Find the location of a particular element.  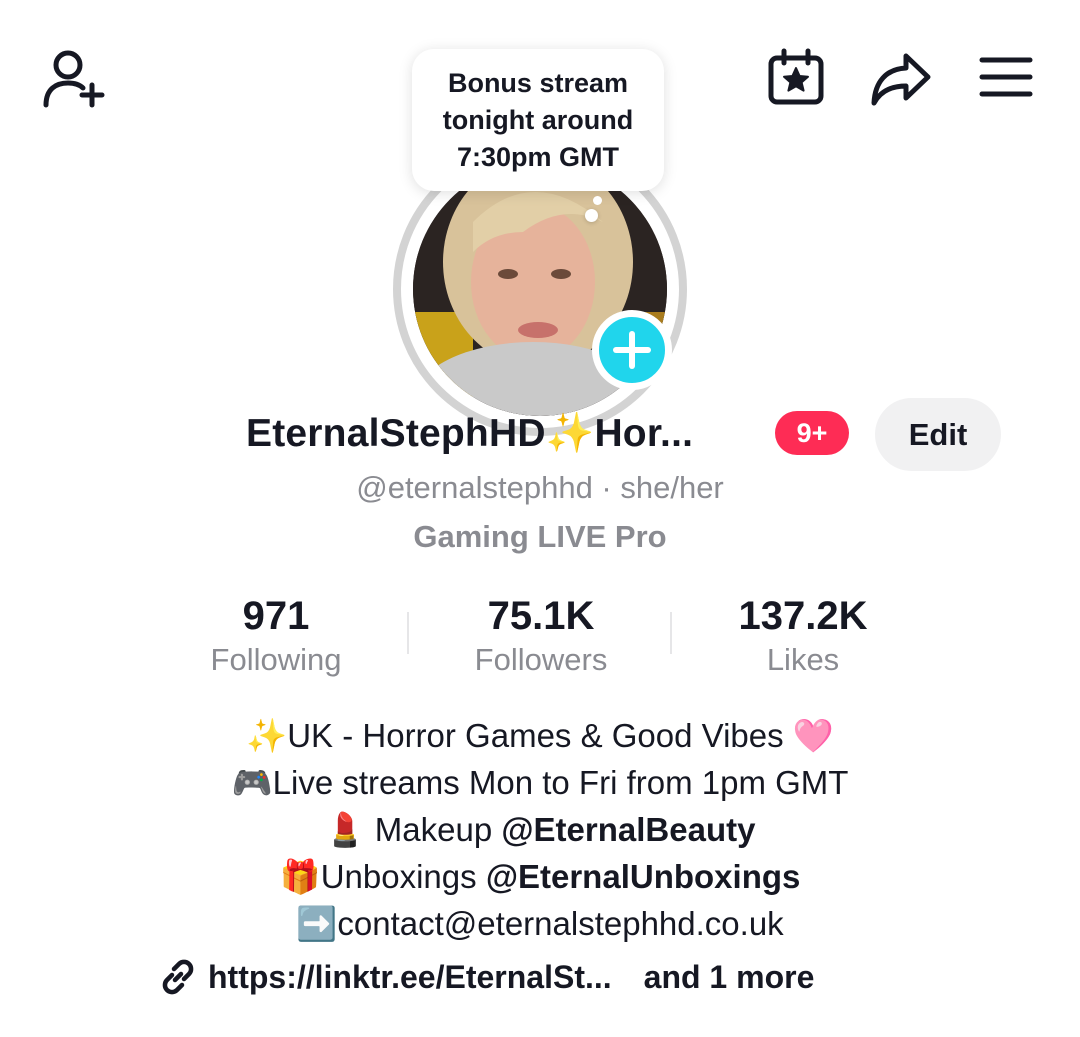

plus-icon is located at coordinates (632, 350).